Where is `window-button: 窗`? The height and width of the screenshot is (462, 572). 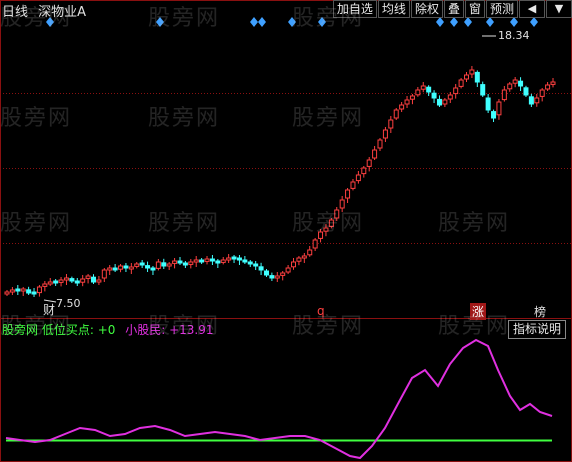
window-button: 窗 is located at coordinates (474, 9).